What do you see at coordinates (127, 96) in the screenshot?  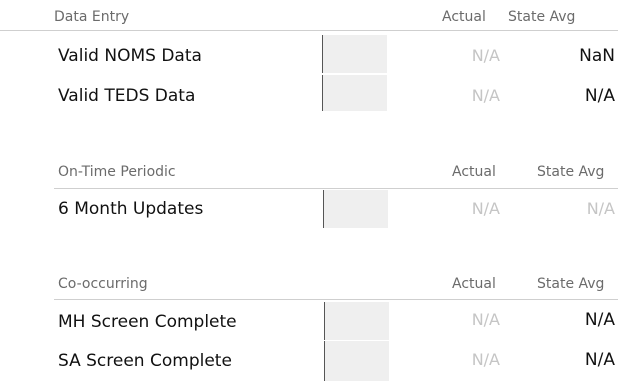 I see `row-label: Valid TEDS Data` at bounding box center [127, 96].